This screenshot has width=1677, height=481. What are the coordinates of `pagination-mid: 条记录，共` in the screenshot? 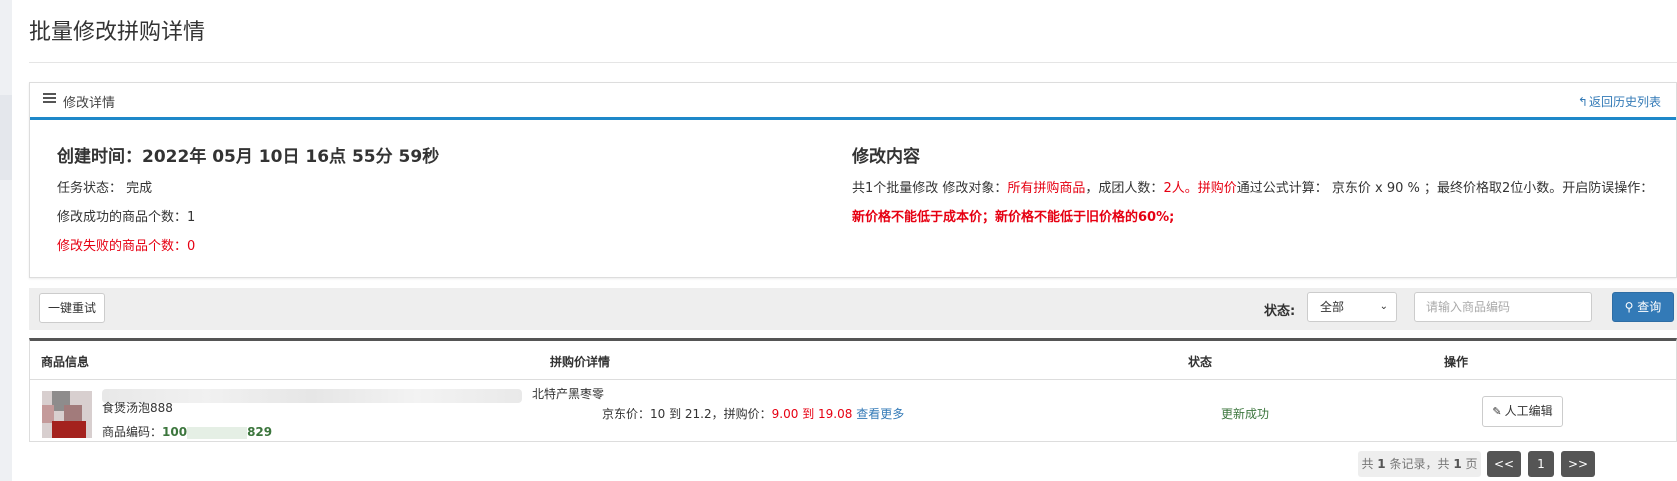 It's located at (1419, 464).